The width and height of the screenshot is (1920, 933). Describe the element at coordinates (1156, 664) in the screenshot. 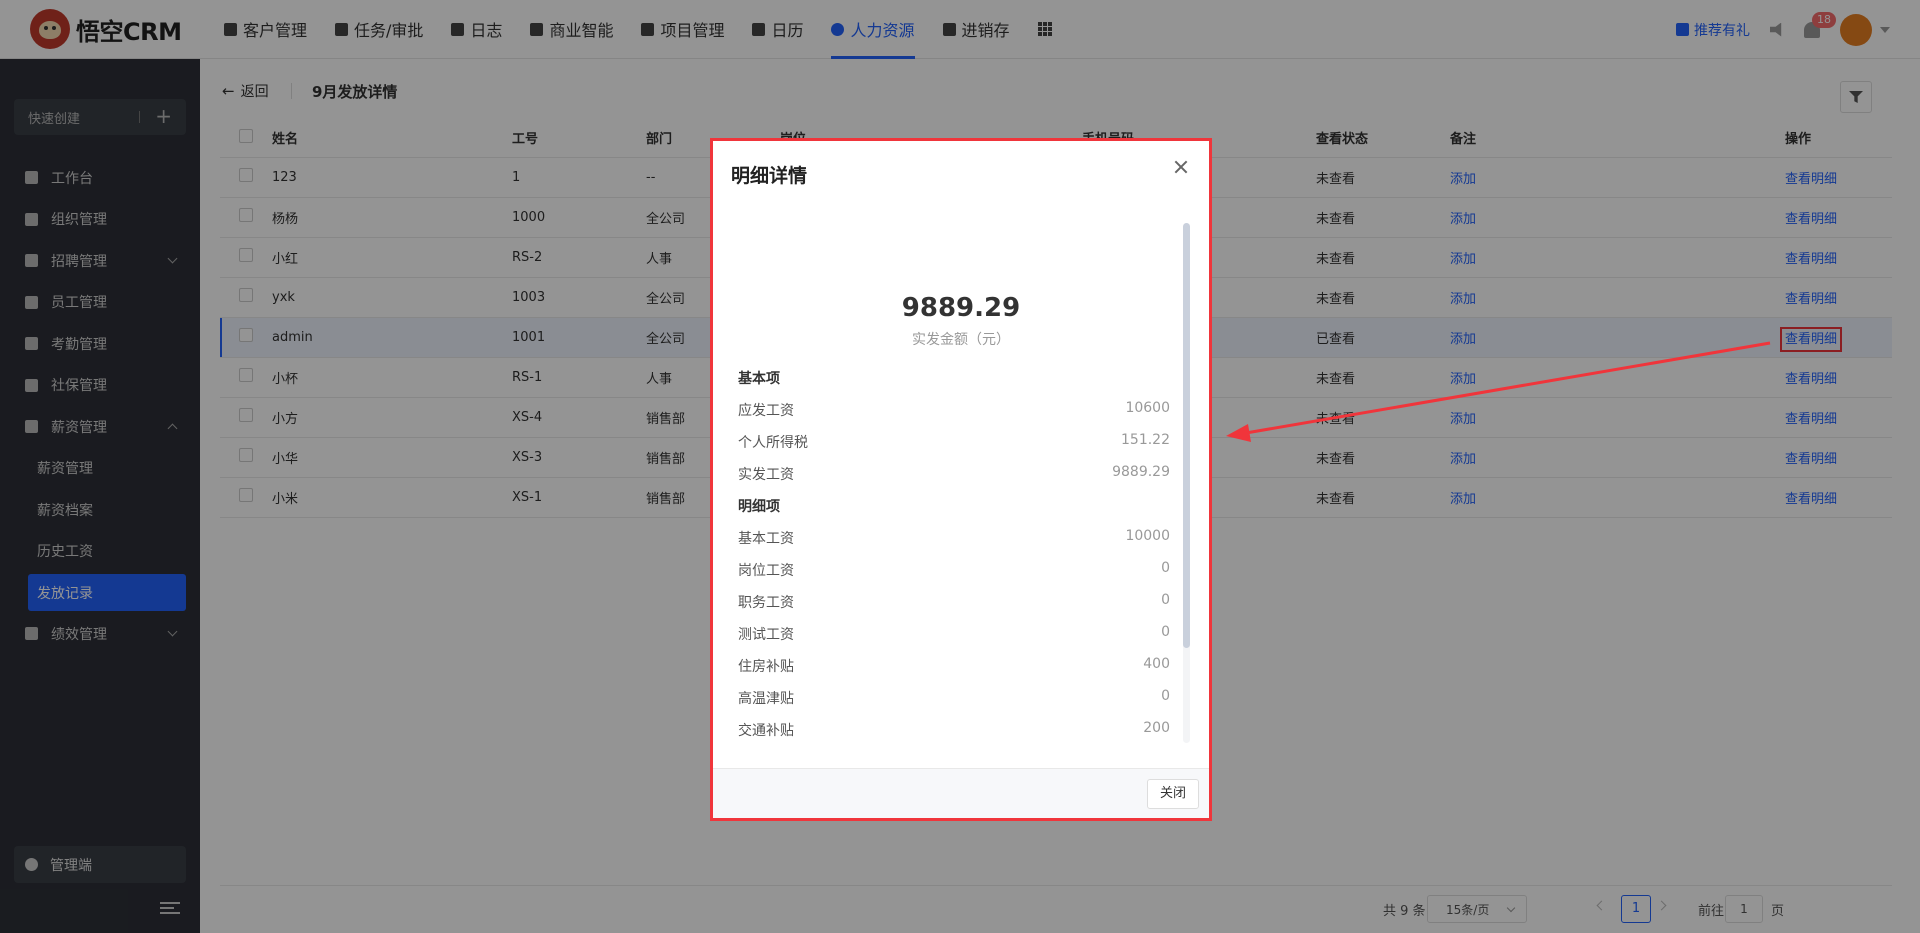

I see `detail-value: 400` at that location.